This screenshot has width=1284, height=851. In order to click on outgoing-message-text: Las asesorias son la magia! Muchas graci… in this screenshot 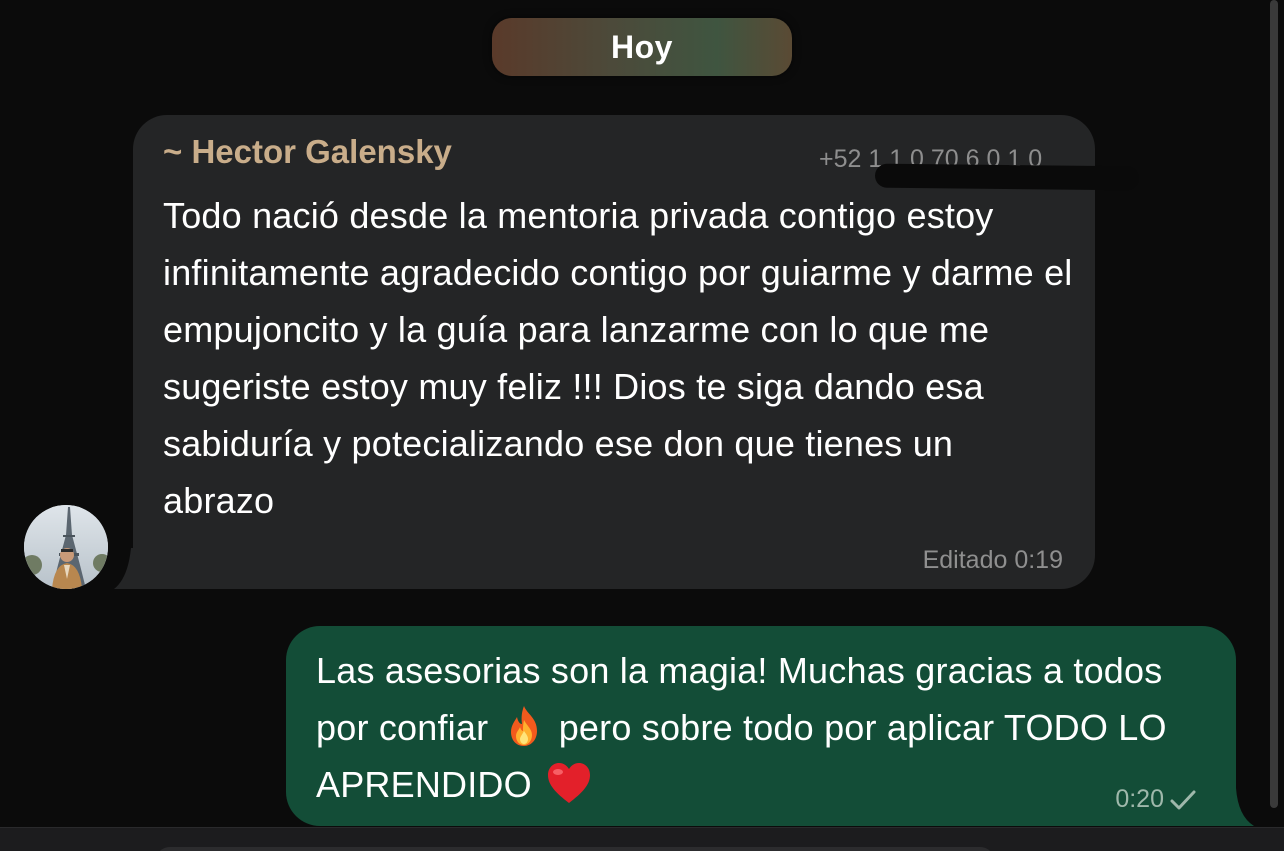, I will do `click(766, 727)`.